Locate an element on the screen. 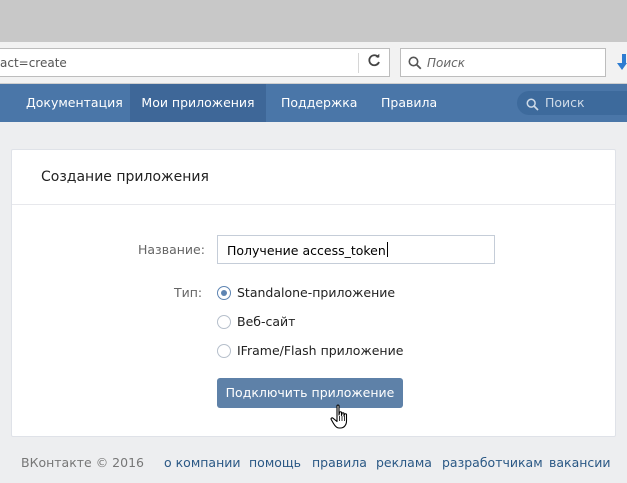 Image resolution: width=627 pixels, height=483 pixels. page-title: Создание приложения is located at coordinates (125, 177).